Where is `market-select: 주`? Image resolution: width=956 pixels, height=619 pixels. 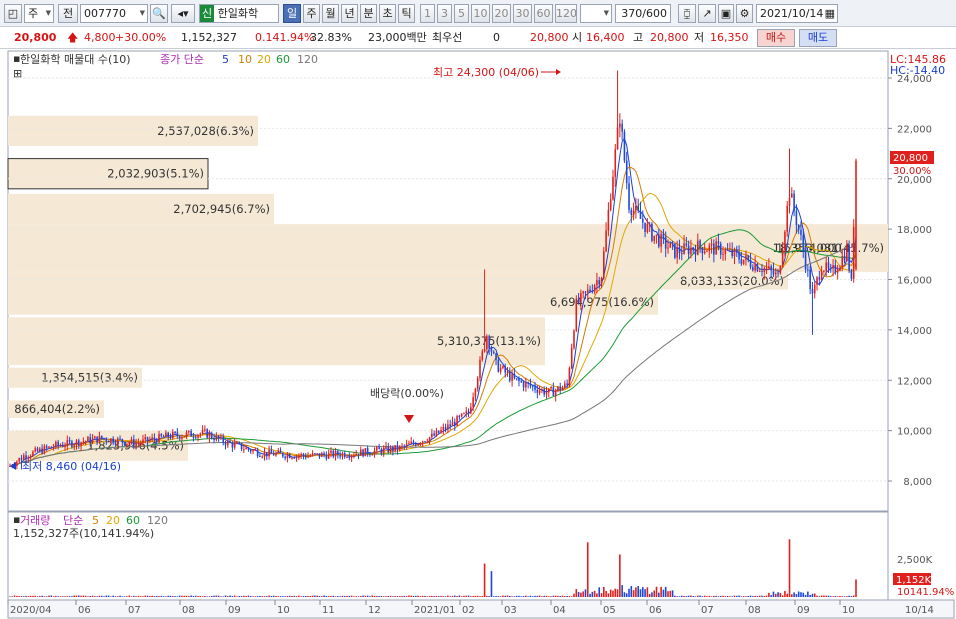
market-select: 주 is located at coordinates (39, 13).